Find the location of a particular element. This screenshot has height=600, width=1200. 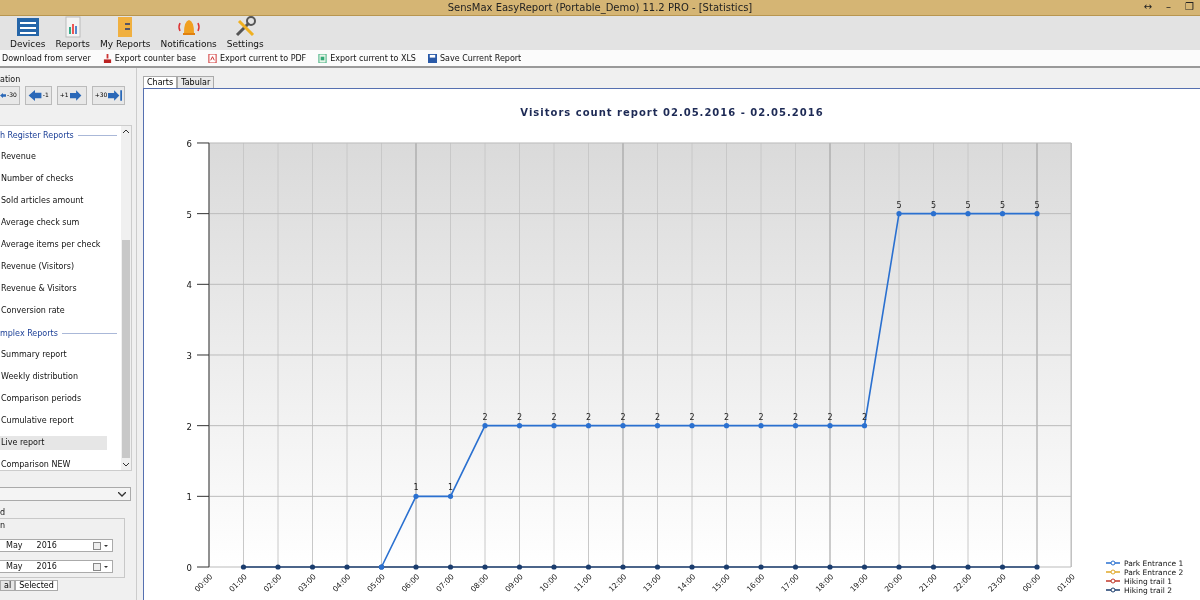

list-group-header: h Register Reports is located at coordinates (37, 135).